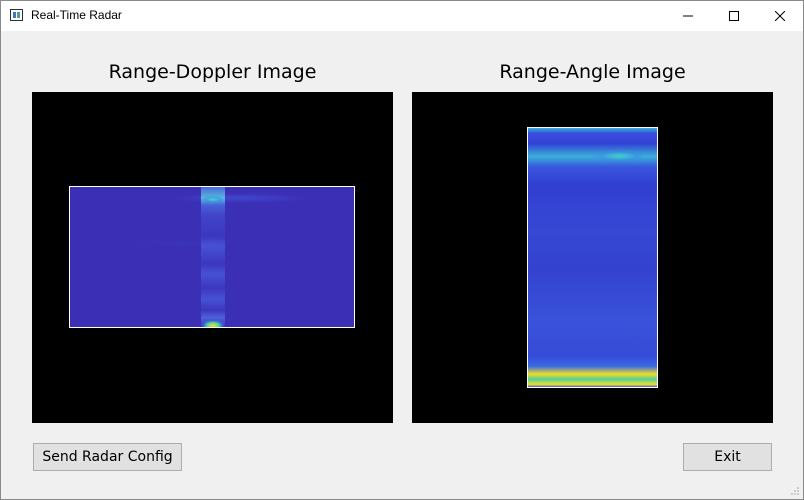  Describe the element at coordinates (795, 491) in the screenshot. I see `resize-grip-icon` at that location.